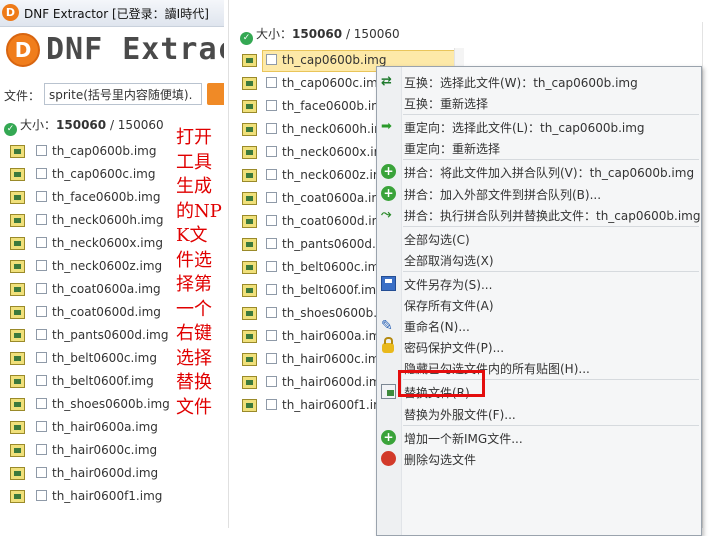 Image resolution: width=713 pixels, height=536 pixels. Describe the element at coordinates (331, 336) in the screenshot. I see `img-name: th_hair0600a.im` at that location.